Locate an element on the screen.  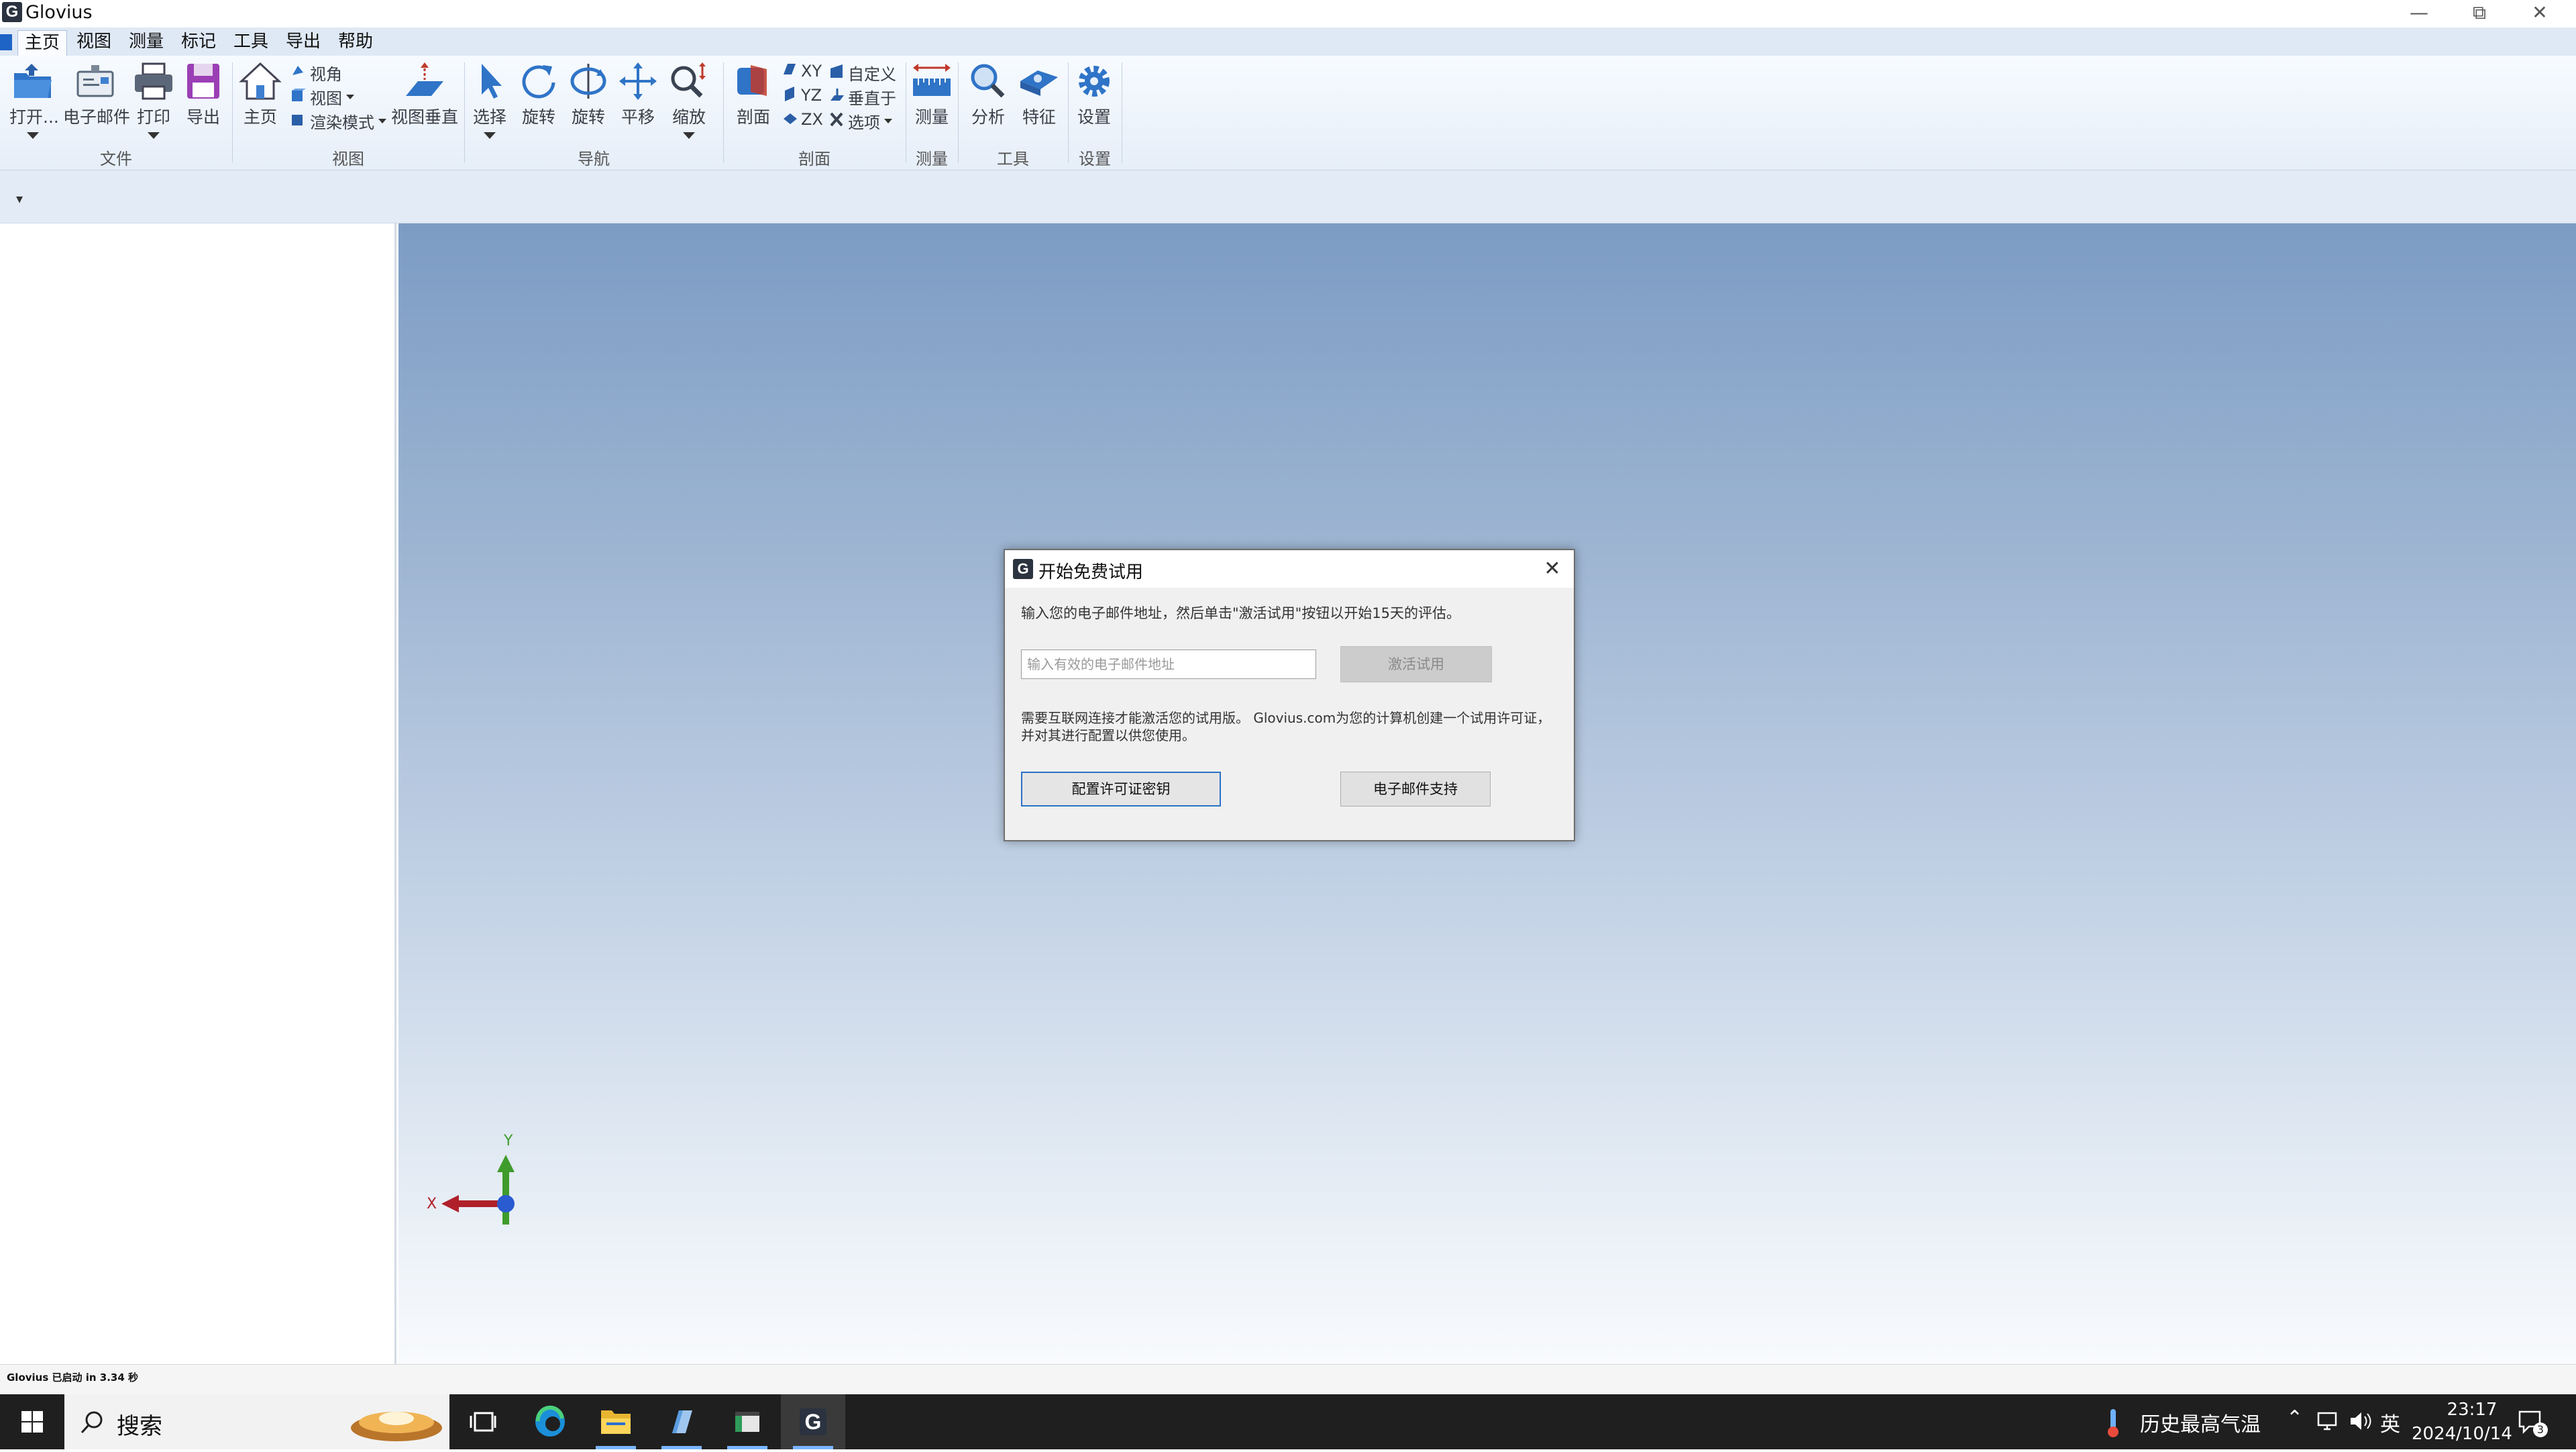
plane-zx-icon is located at coordinates (789, 119).